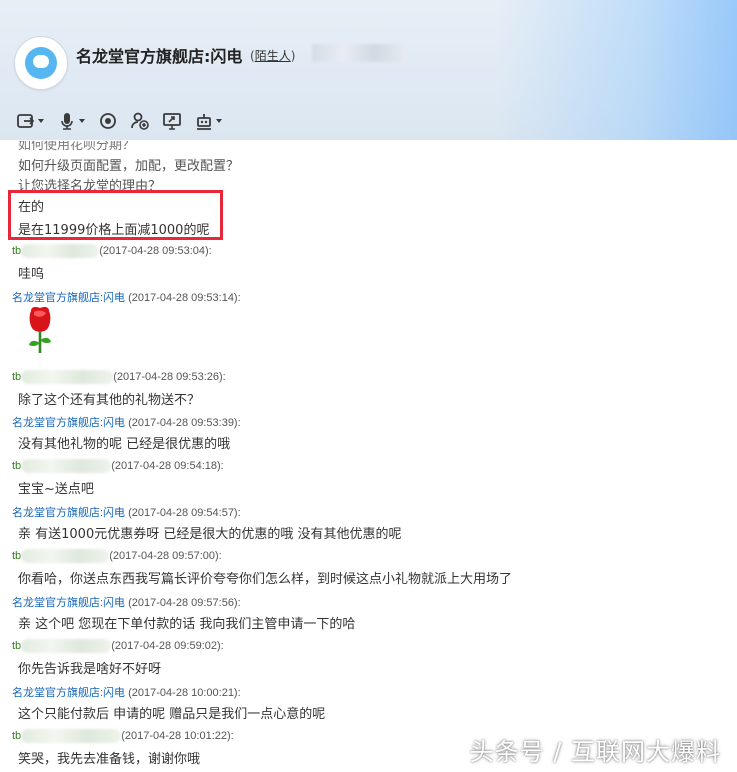 This screenshot has height=772, width=737. I want to click on timestamp: (2017-04-28 09:53:26):, so click(169, 376).